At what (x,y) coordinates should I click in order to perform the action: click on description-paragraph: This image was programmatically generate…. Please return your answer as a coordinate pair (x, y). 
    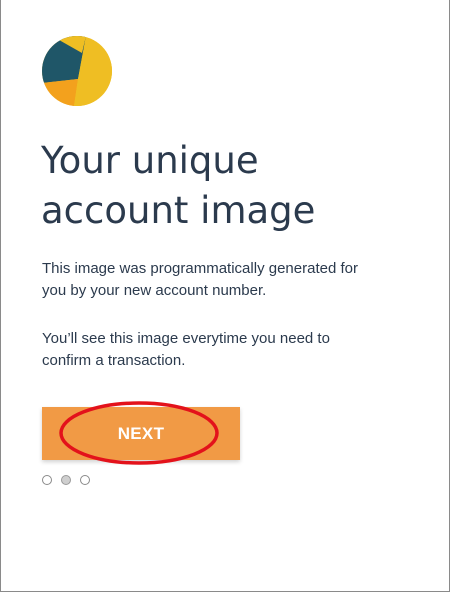
    Looking at the image, I should click on (232, 280).